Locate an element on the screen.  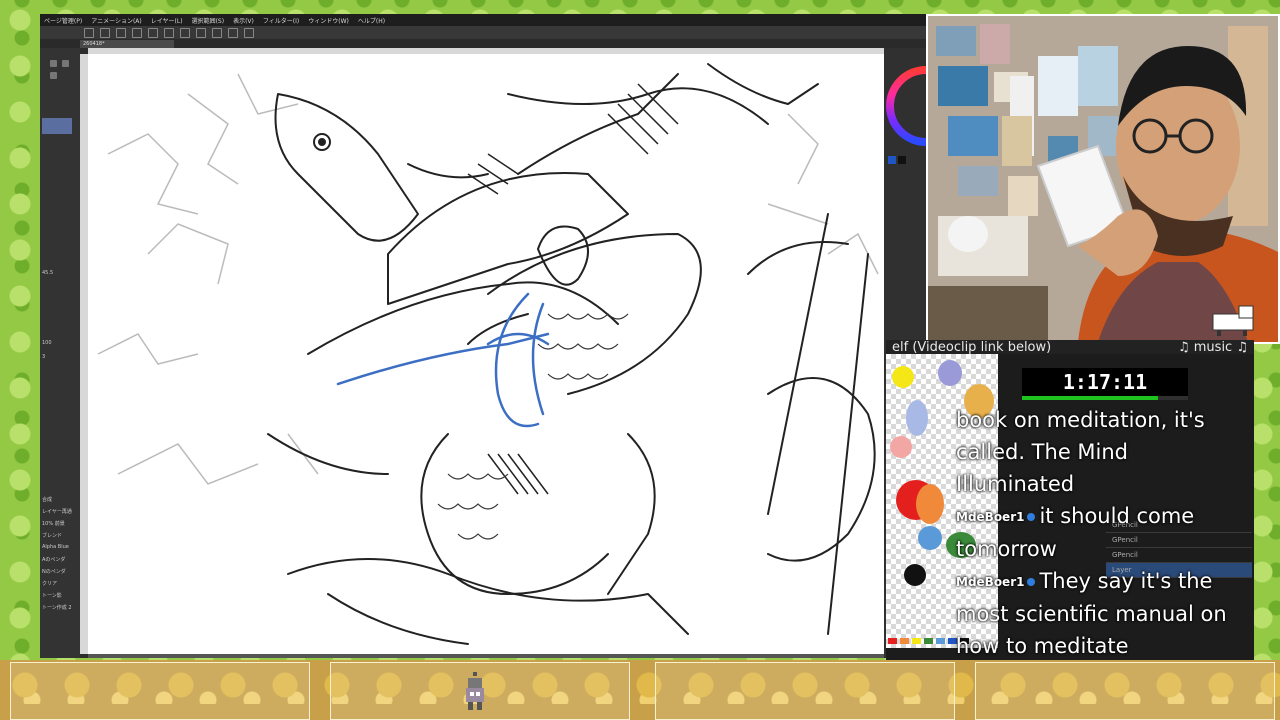
music-label: ♫ music ♫ is located at coordinates (1212, 347).